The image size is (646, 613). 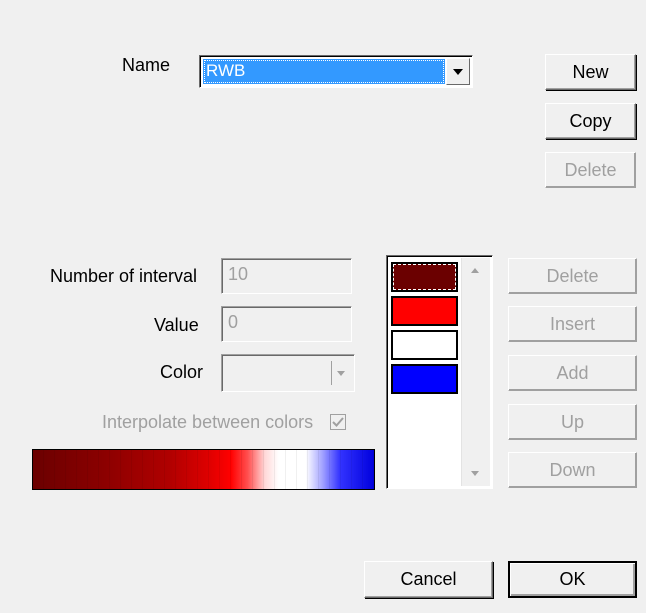 I want to click on name-label: Name, so click(x=146, y=65).